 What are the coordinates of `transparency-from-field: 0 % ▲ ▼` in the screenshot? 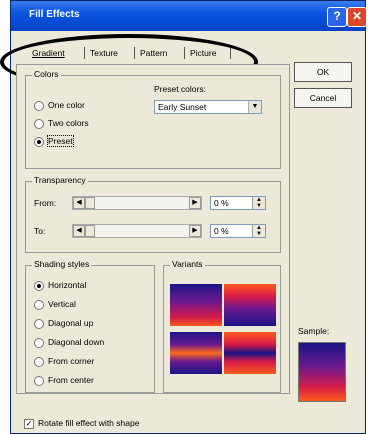 It's located at (238, 203).